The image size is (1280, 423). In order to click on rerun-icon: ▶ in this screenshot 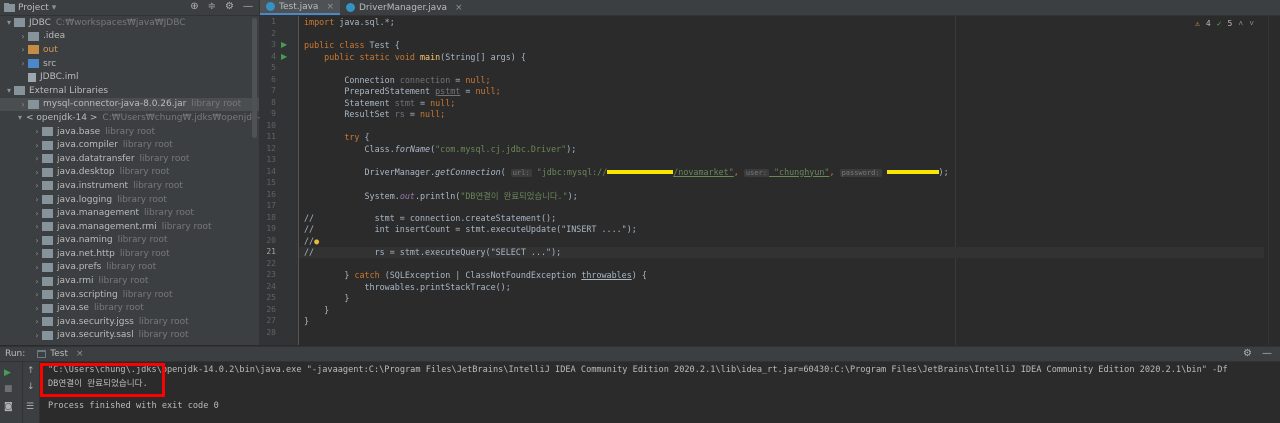, I will do `click(7, 373)`.